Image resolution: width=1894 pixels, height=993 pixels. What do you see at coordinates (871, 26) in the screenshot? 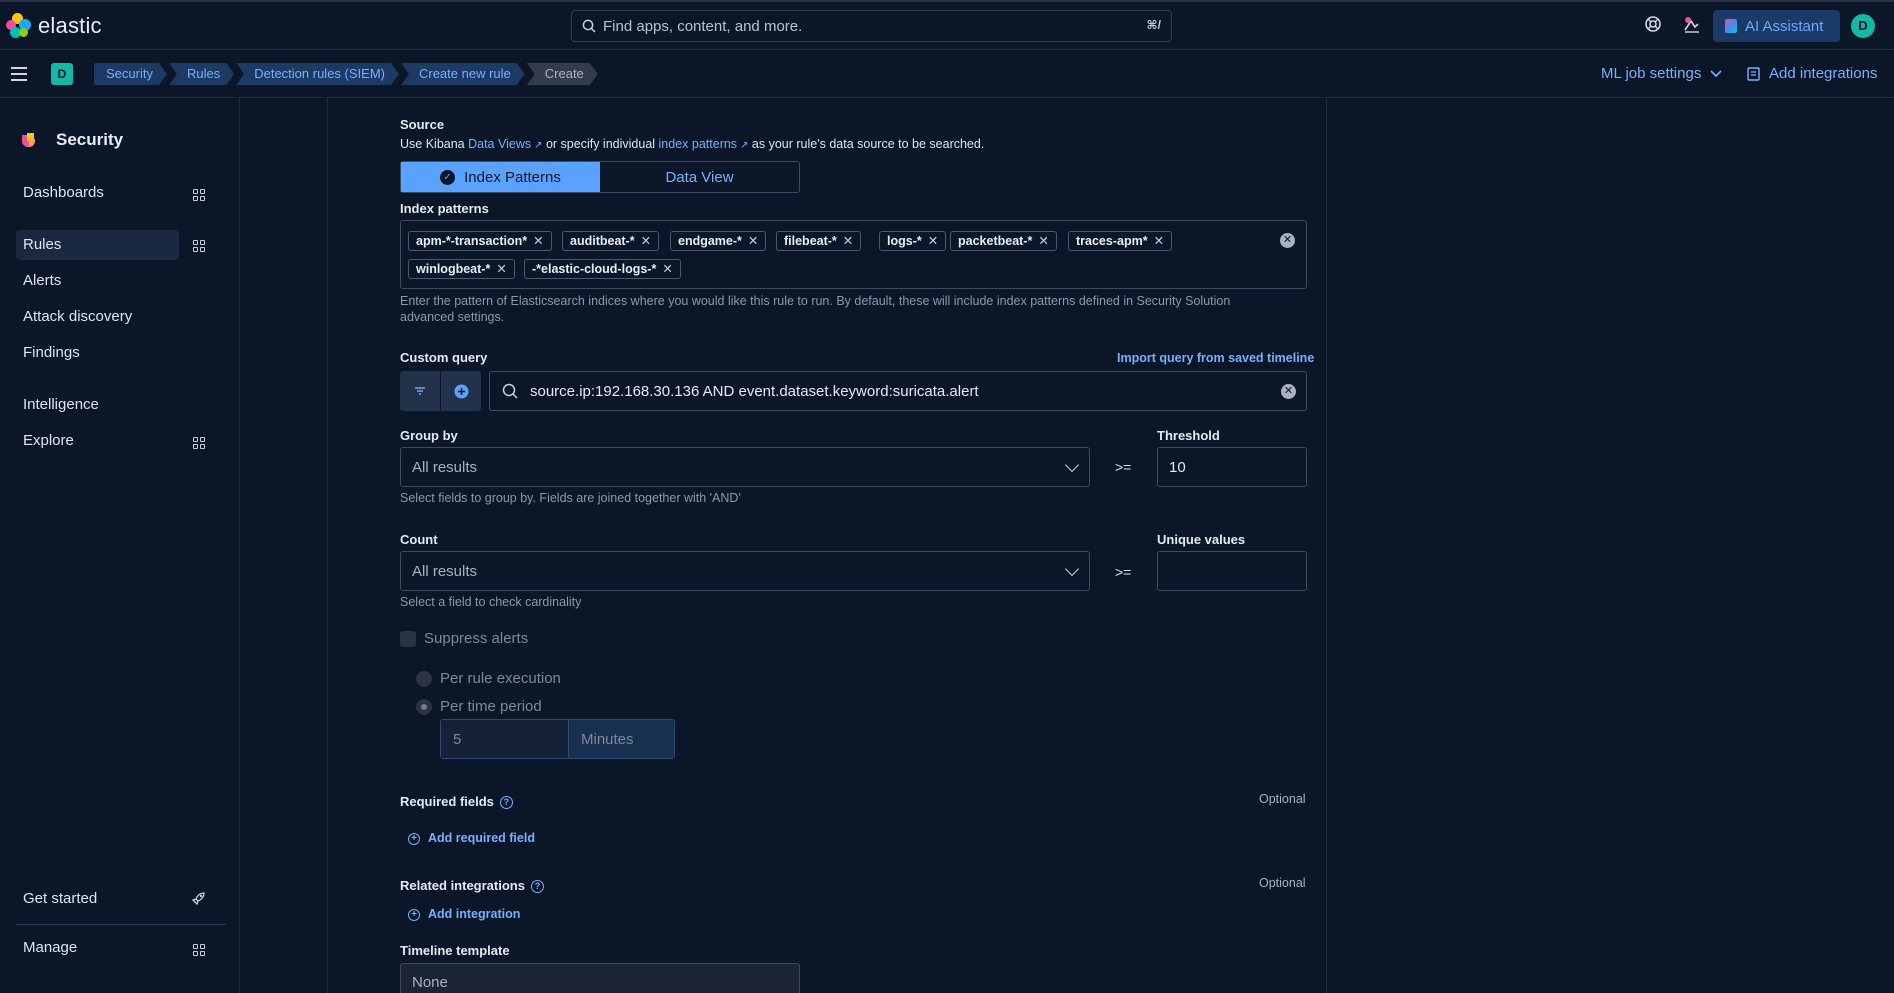
I see `global-search: Find apps, content, and more. ⌘/` at bounding box center [871, 26].